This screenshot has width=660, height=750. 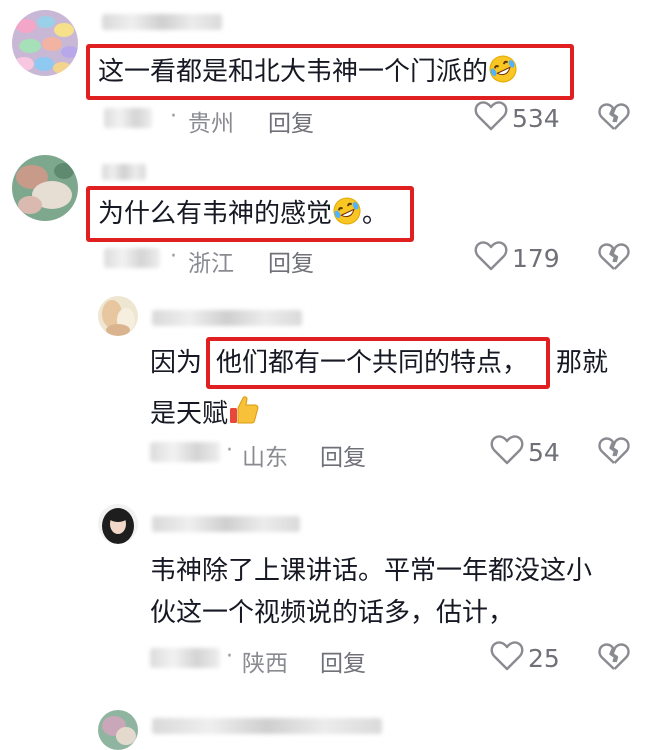 What do you see at coordinates (536, 258) in the screenshot?
I see `like-count: 179` at bounding box center [536, 258].